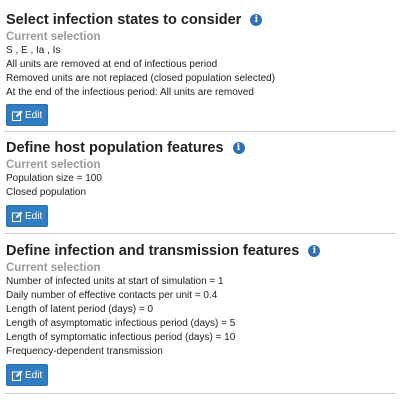  What do you see at coordinates (54, 178) in the screenshot?
I see `selection-line: Population size = 100` at bounding box center [54, 178].